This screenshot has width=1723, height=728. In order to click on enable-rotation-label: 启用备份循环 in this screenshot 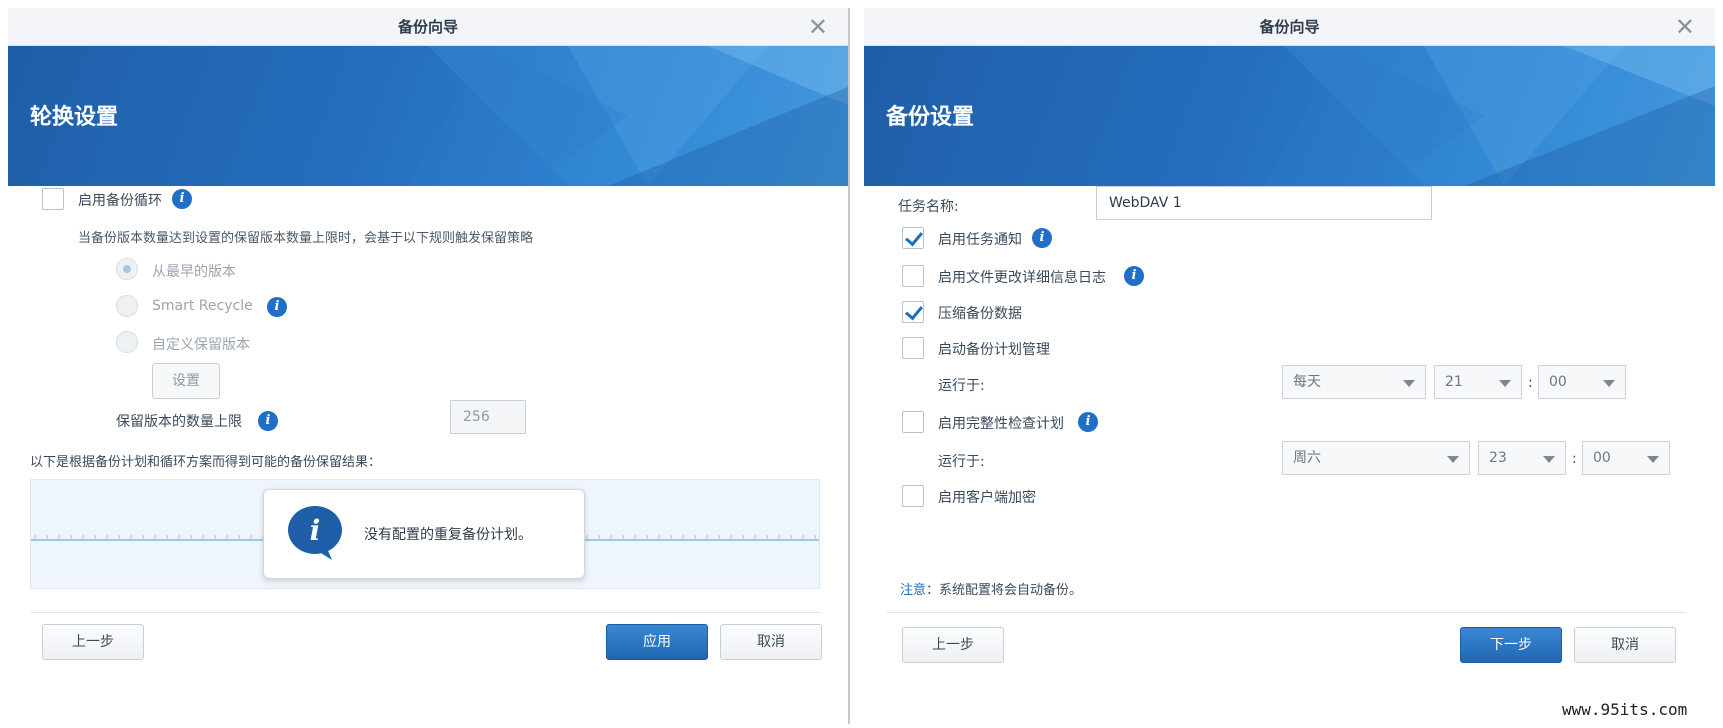, I will do `click(120, 201)`.